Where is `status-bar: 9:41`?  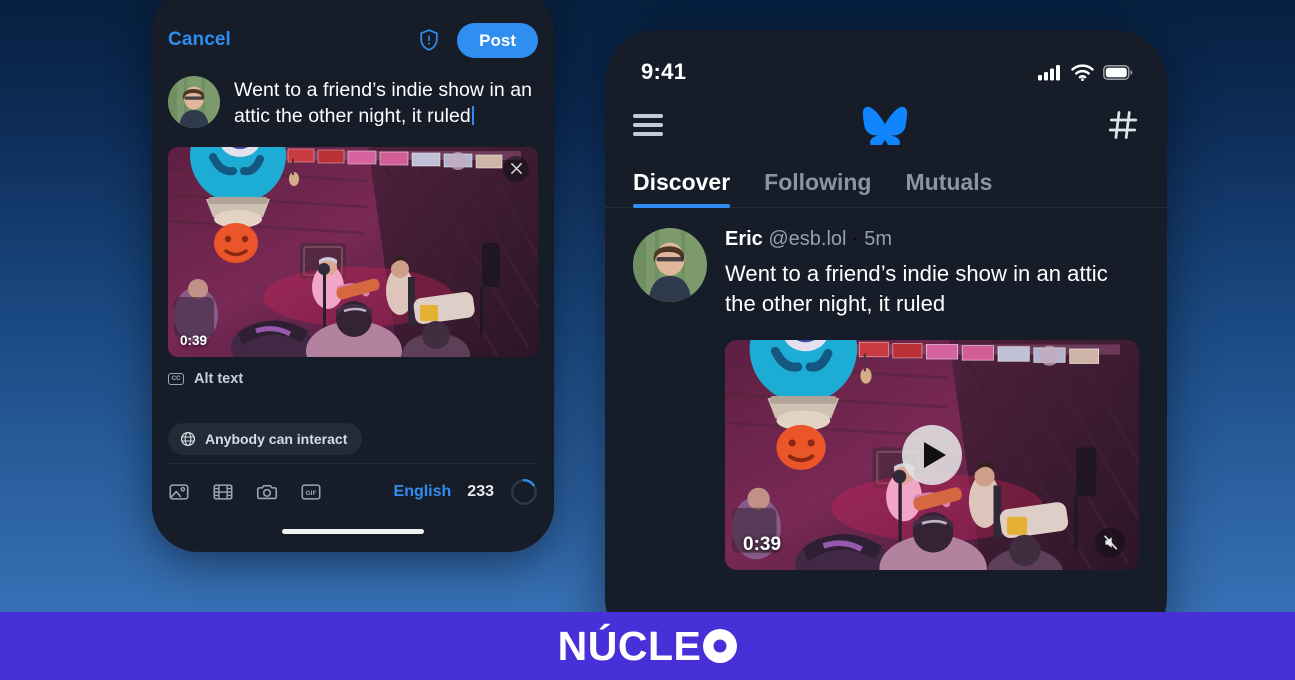
status-bar: 9:41 is located at coordinates (886, 72).